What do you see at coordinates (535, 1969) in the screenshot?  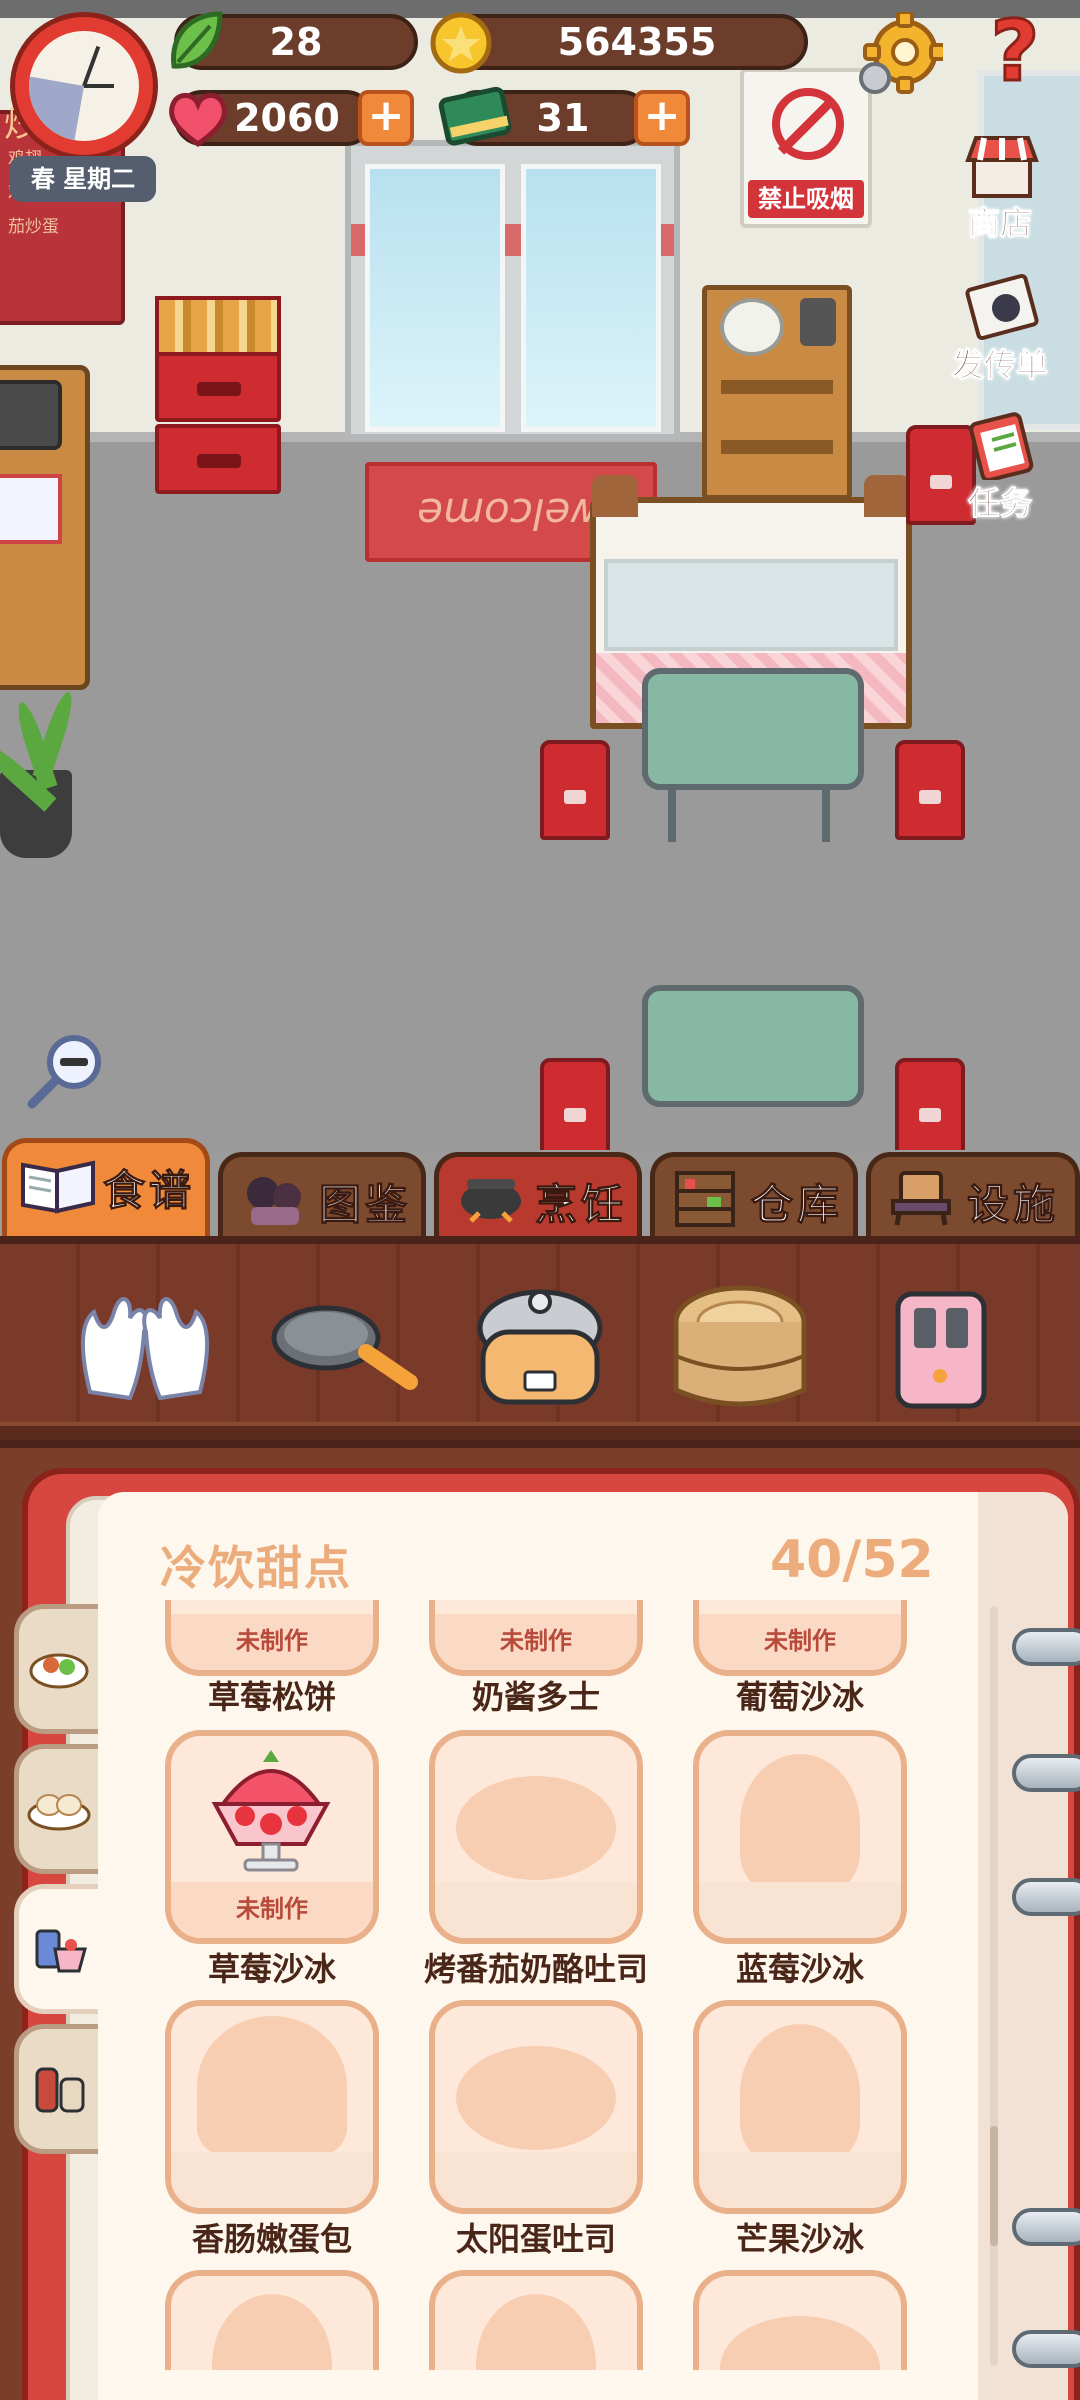 I see `recipe-name: 烤番茄奶酪吐司` at bounding box center [535, 1969].